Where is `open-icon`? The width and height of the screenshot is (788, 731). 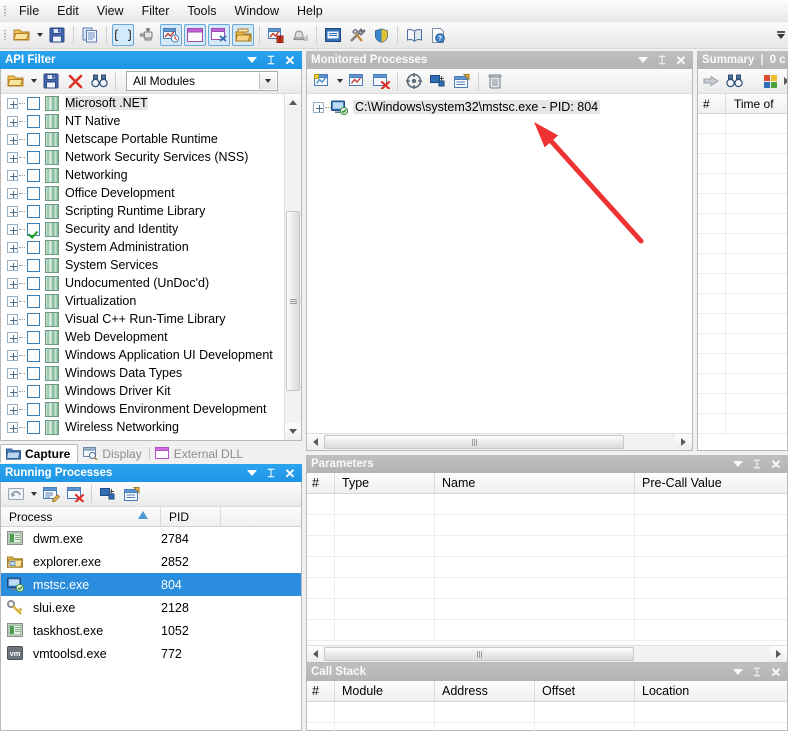
open-icon is located at coordinates (22, 35).